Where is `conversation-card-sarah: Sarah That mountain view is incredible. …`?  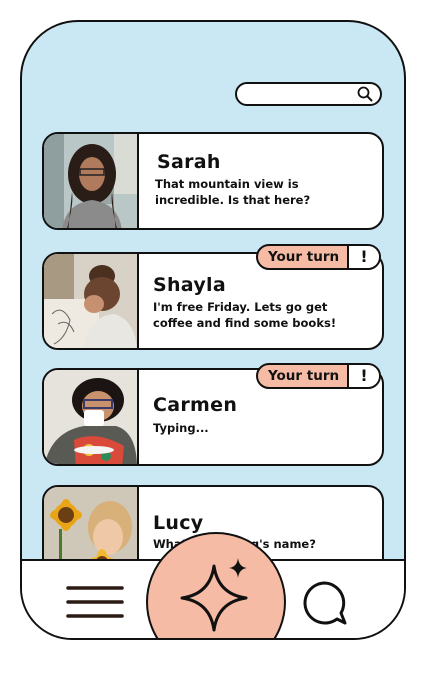
conversation-card-sarah: Sarah That mountain view is incredible. … is located at coordinates (213, 181).